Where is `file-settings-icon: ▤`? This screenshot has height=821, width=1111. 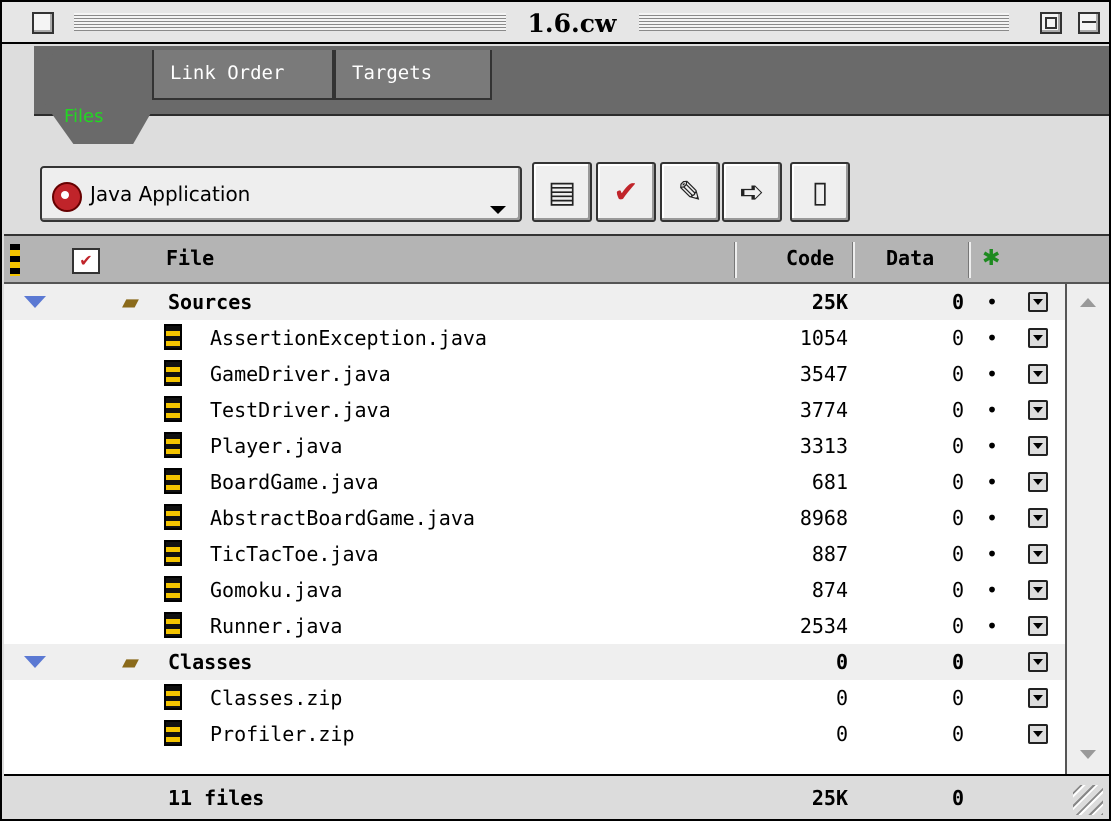
file-settings-icon: ▤ is located at coordinates (562, 192).